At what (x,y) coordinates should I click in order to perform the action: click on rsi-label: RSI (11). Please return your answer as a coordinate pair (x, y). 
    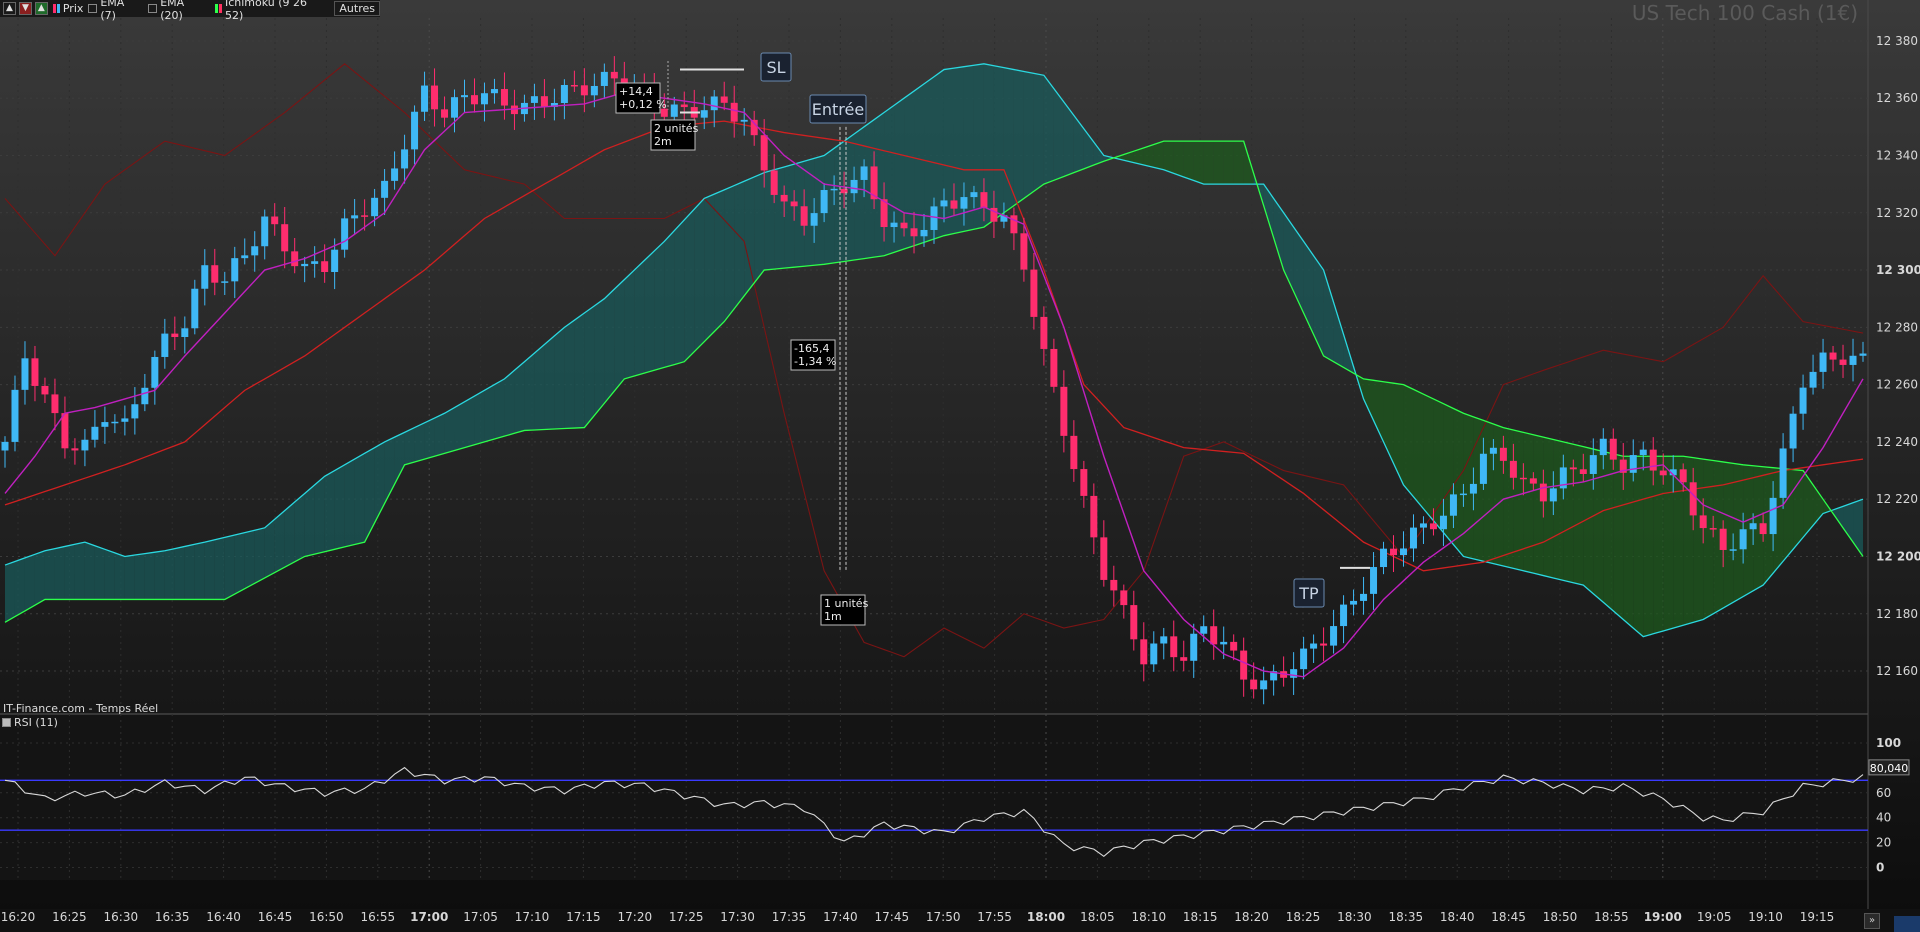
    Looking at the image, I should click on (30, 722).